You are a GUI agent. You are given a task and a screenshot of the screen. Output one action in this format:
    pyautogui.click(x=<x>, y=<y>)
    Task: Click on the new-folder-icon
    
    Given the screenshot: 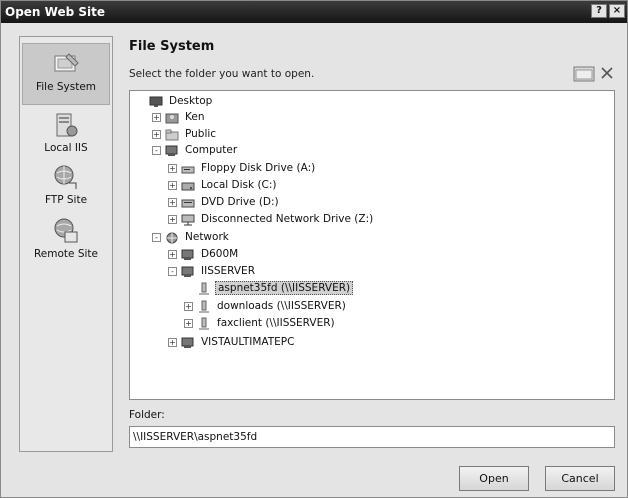 What is the action you would take?
    pyautogui.click(x=584, y=73)
    